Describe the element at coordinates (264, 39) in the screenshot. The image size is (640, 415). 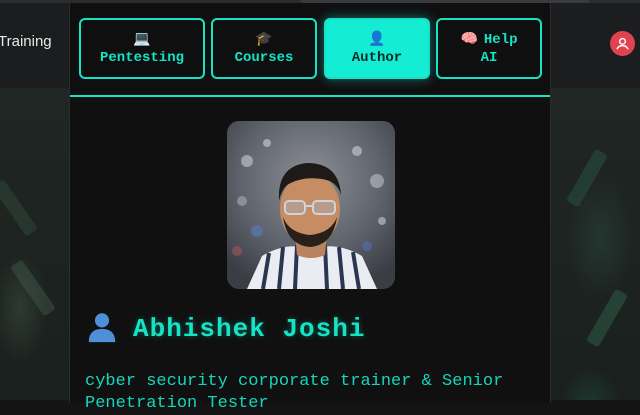
I see `graduation-cap-icon: 🎓` at that location.